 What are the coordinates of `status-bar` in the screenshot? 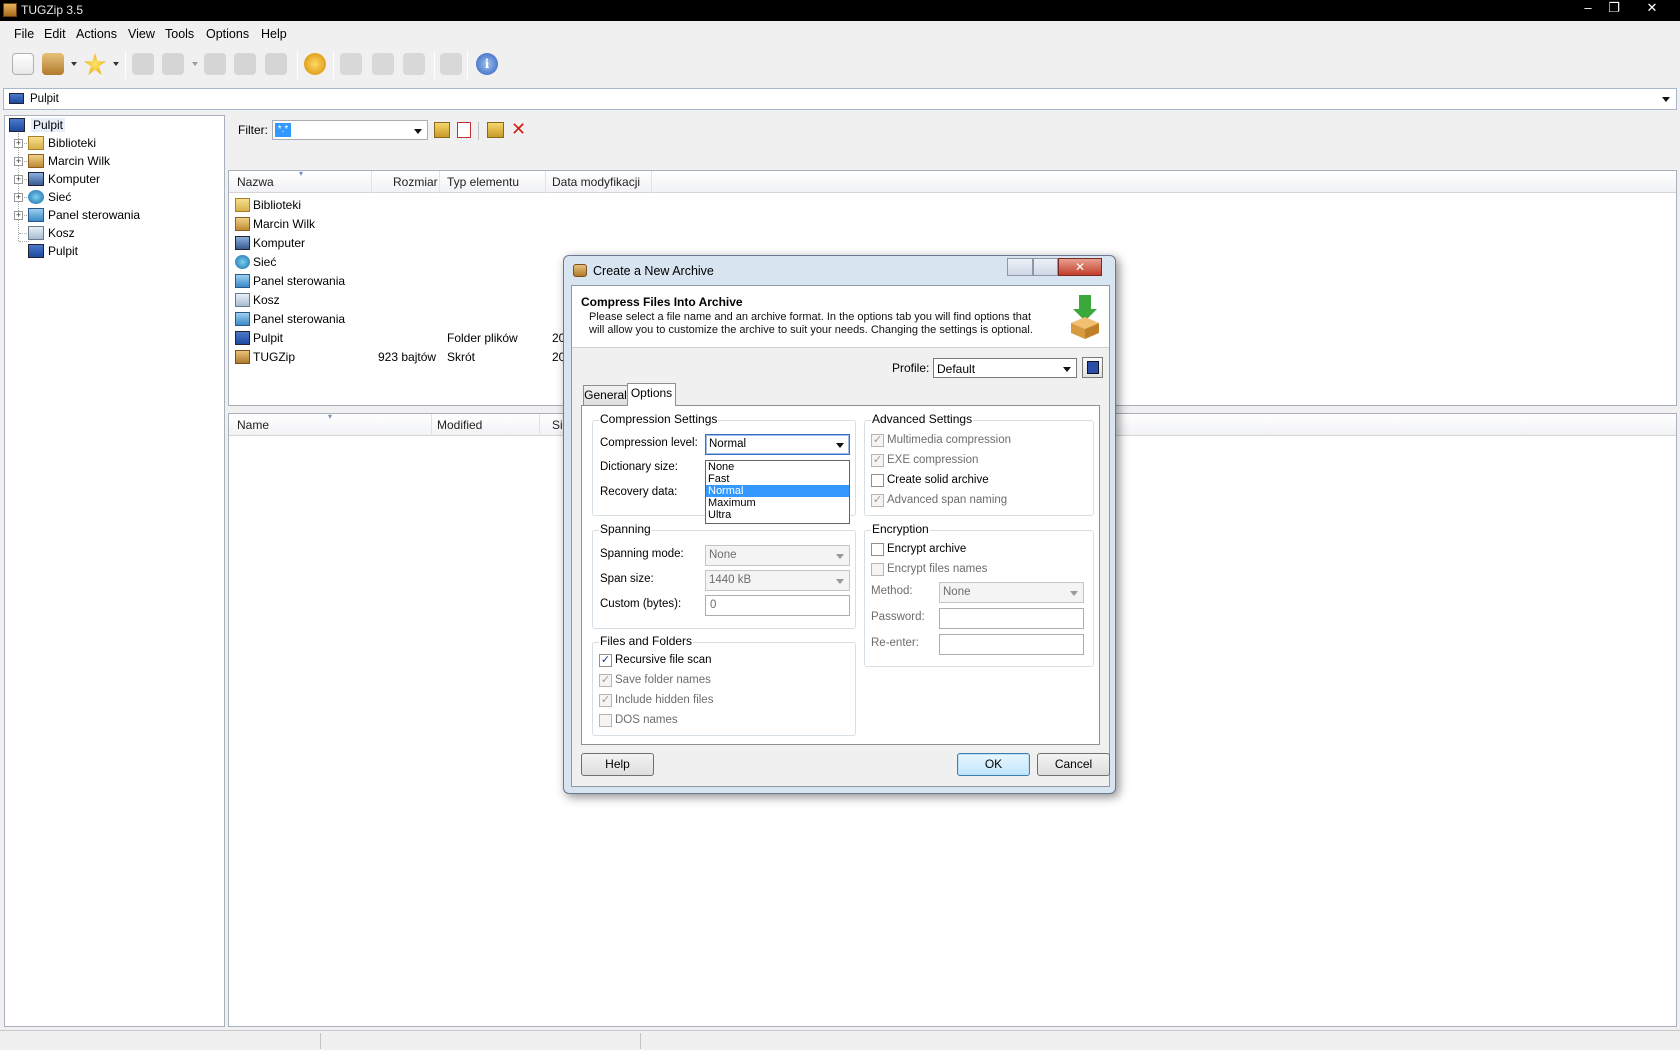 It's located at (840, 1040).